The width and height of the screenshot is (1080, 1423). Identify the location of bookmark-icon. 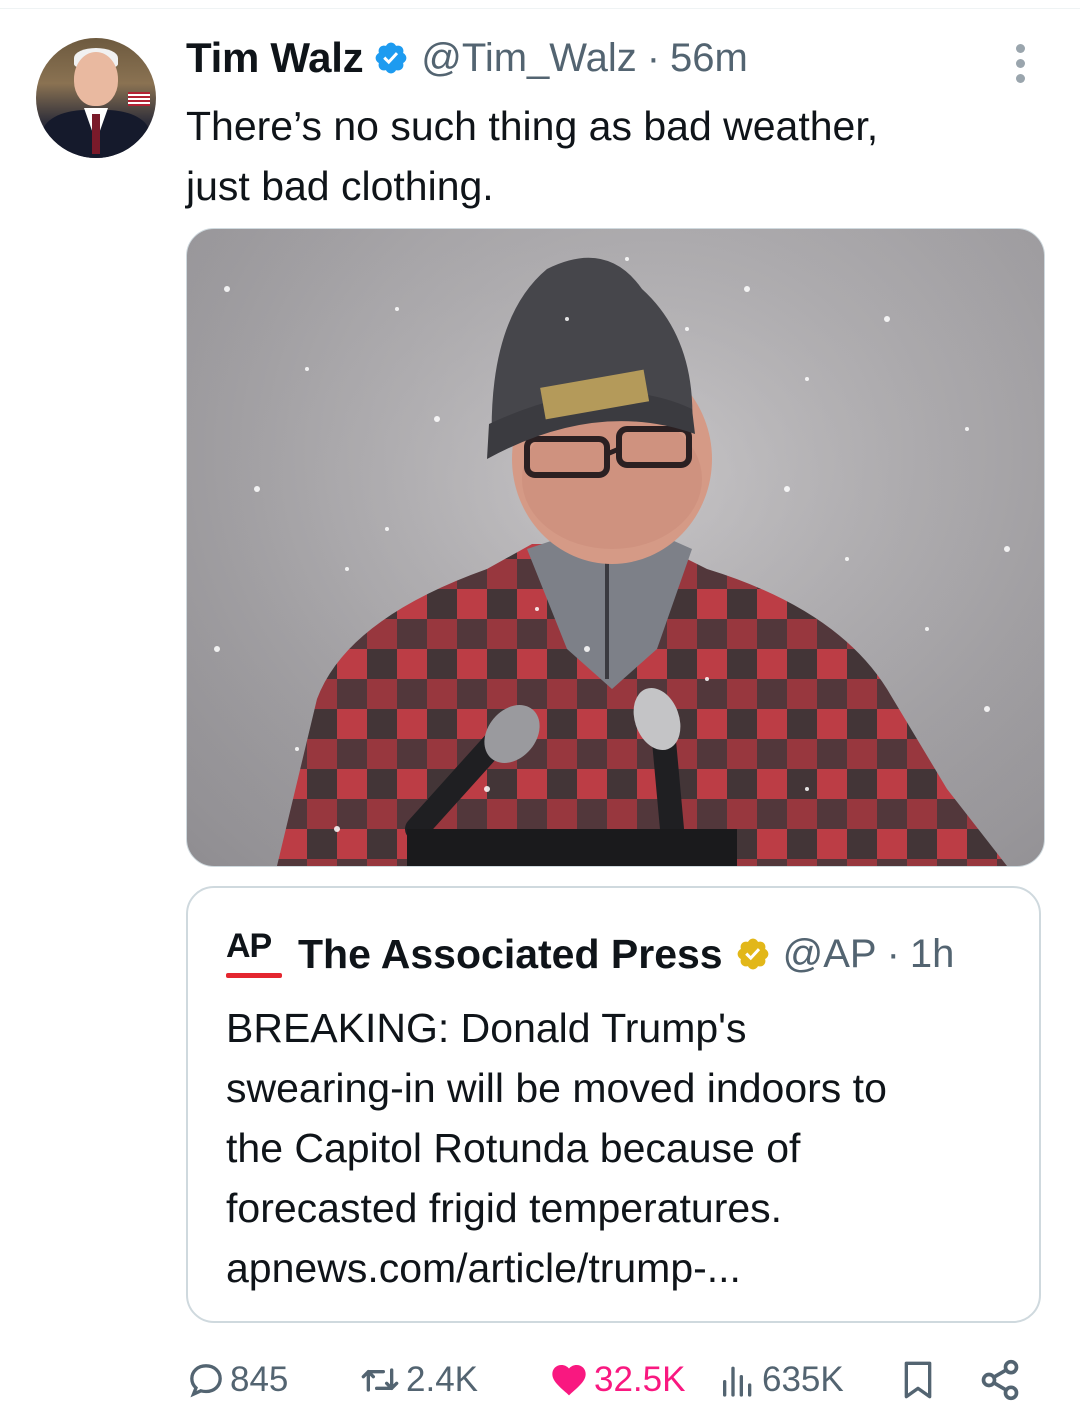
(918, 1380).